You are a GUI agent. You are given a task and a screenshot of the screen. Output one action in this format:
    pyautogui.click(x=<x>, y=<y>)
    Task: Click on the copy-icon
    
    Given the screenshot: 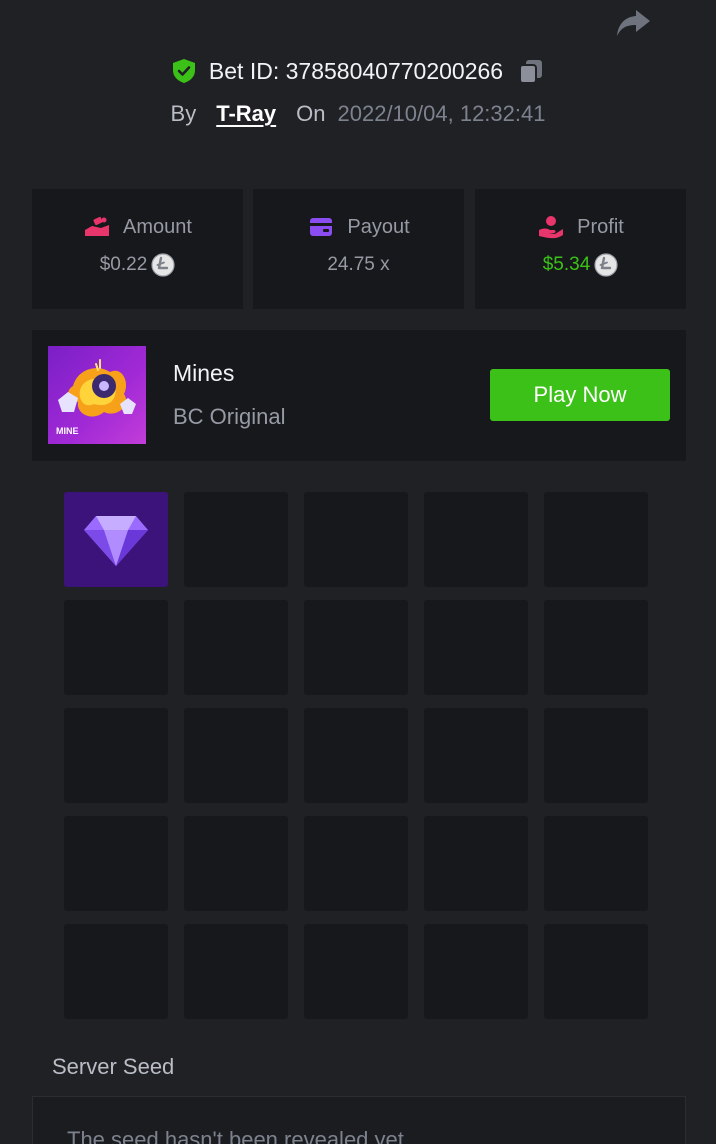 What is the action you would take?
    pyautogui.click(x=531, y=71)
    